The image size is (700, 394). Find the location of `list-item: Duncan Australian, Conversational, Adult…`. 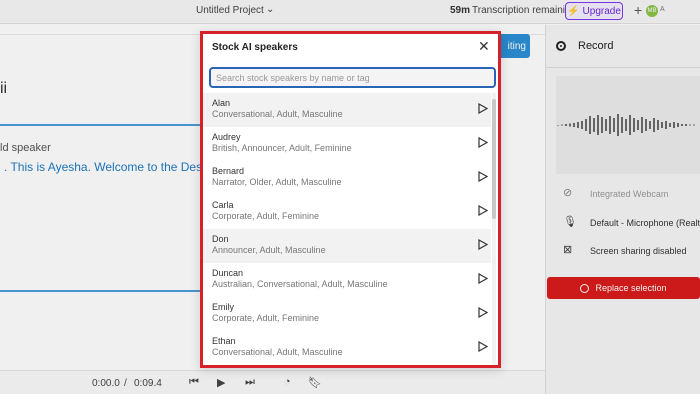

list-item: Duncan Australian, Conversational, Adult… is located at coordinates (347, 280).